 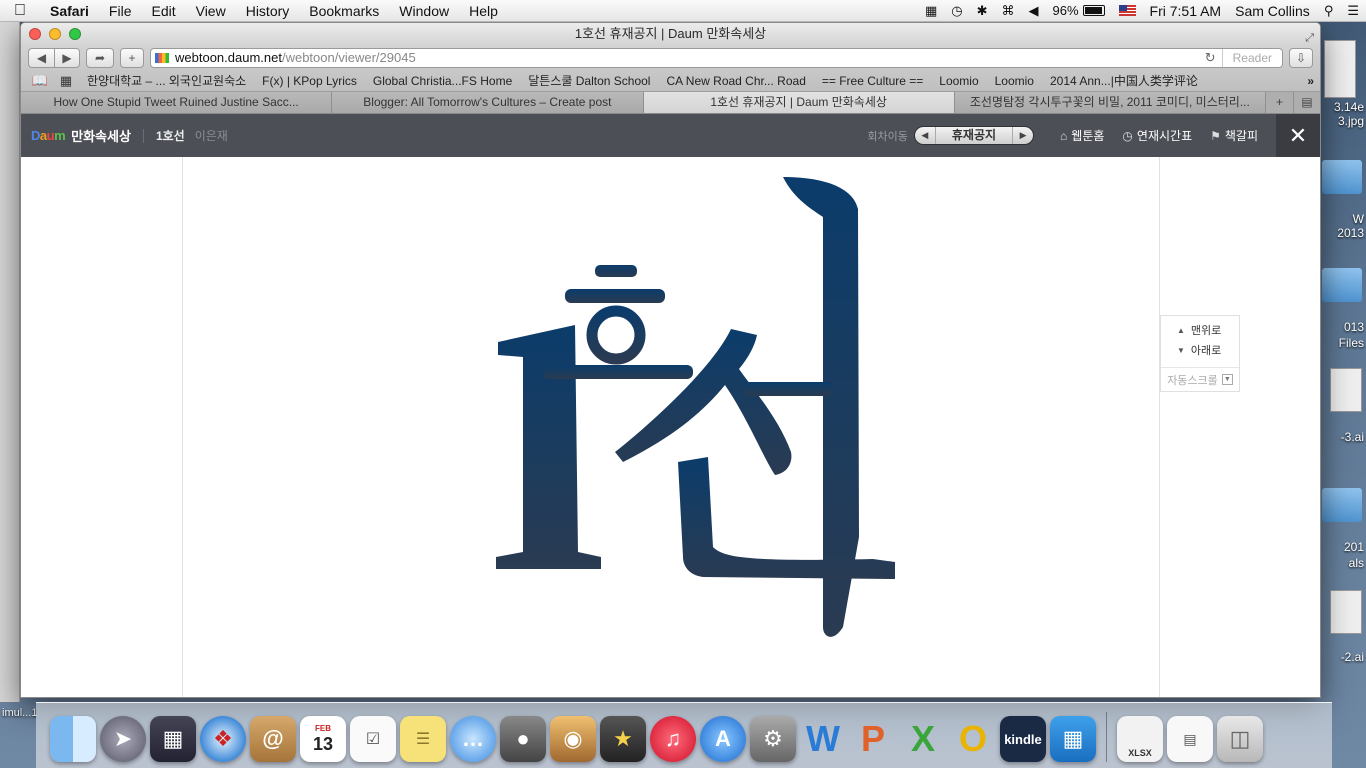 I want to click on outlook-icon: O, so click(x=973, y=739).